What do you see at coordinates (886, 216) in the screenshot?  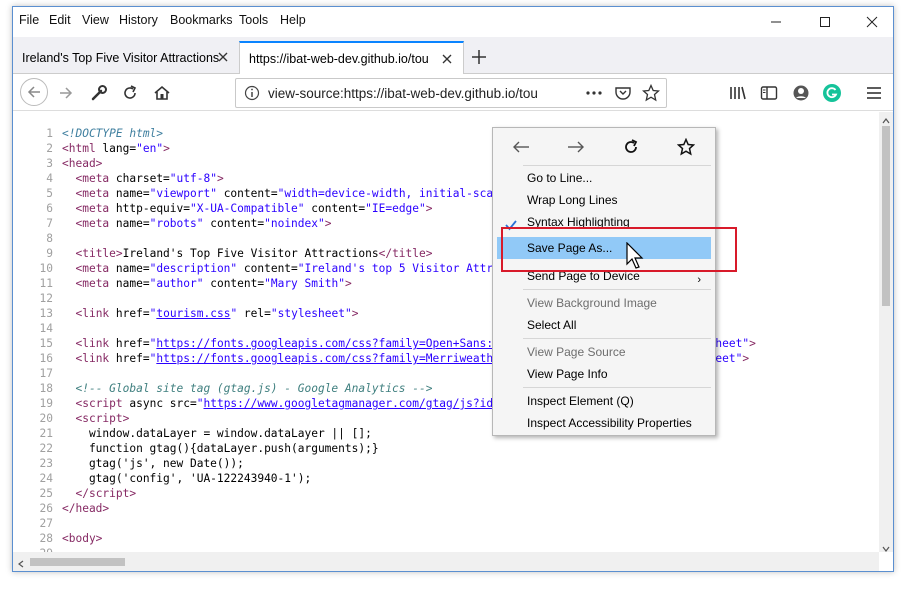 I see `vertical-scroll-thumb` at bounding box center [886, 216].